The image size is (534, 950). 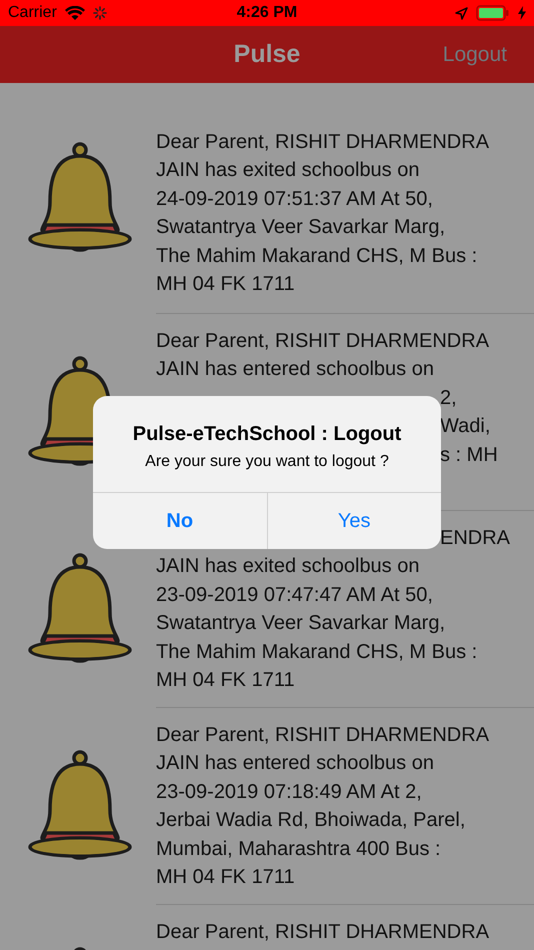 What do you see at coordinates (475, 538) in the screenshot?
I see `message-text-fragment: ENDRA` at bounding box center [475, 538].